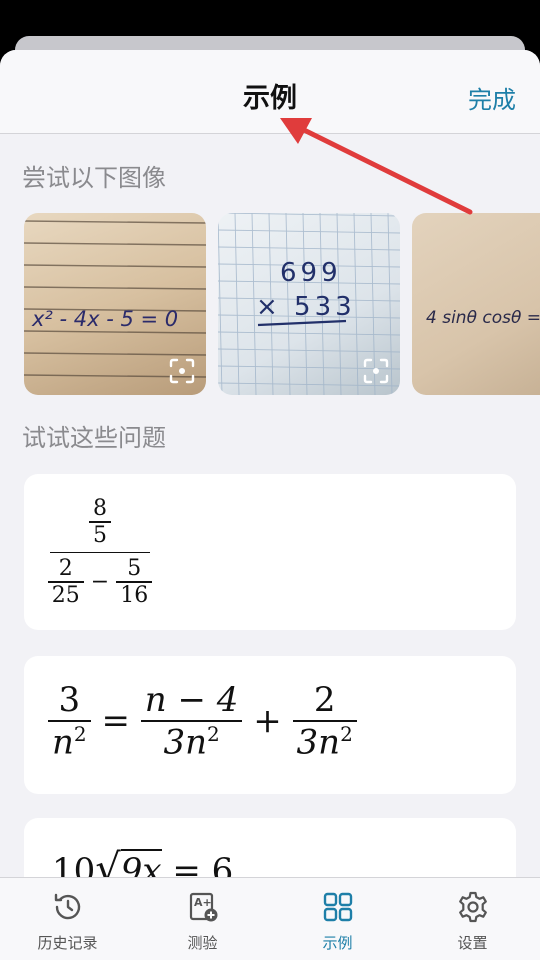 The height and width of the screenshot is (960, 540). I want to click on examples-grid-icon, so click(337, 907).